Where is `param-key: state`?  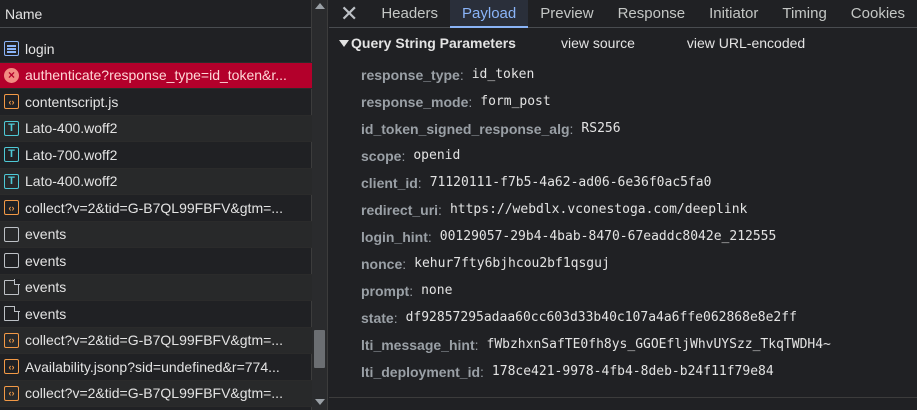 param-key: state is located at coordinates (377, 317).